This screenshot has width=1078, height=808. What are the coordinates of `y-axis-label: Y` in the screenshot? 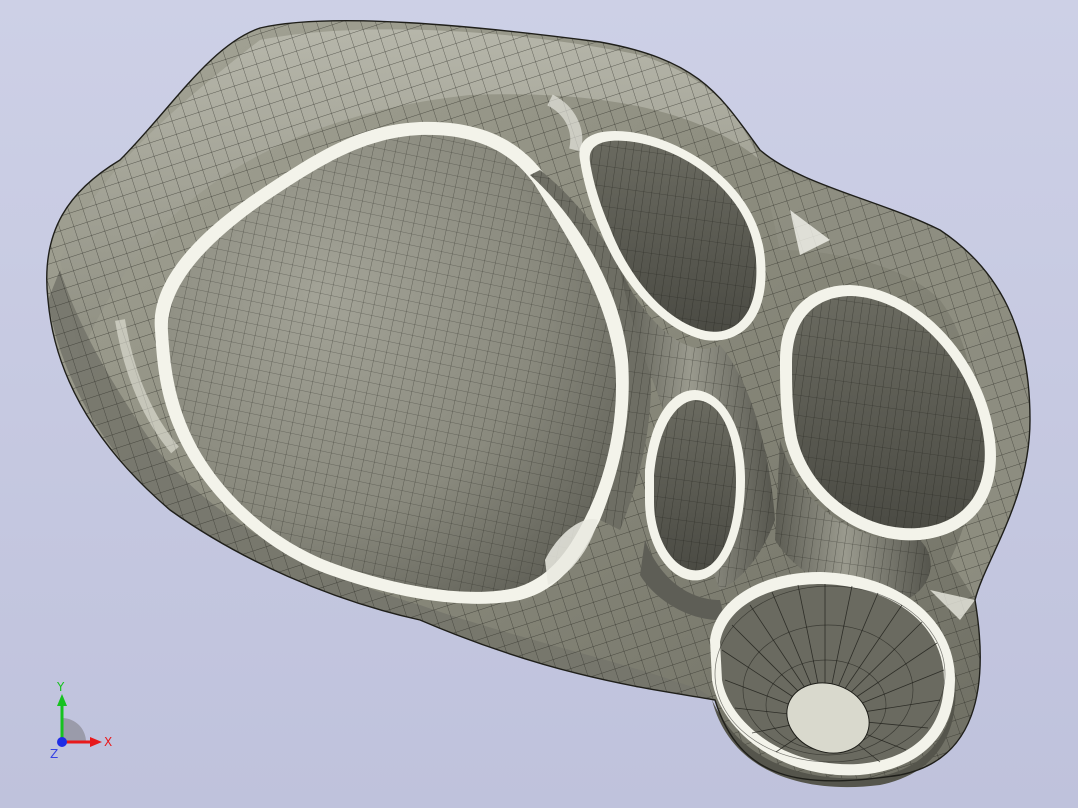 It's located at (60, 687).